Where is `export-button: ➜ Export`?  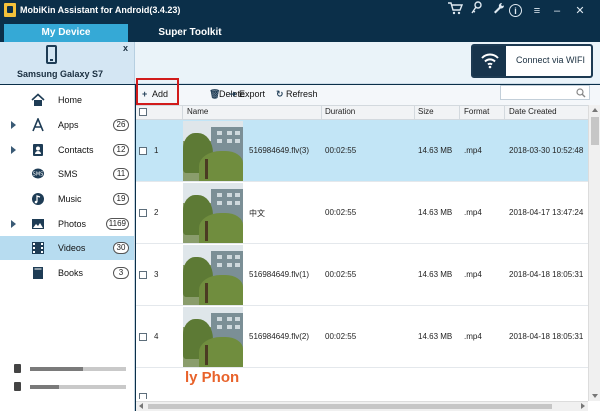 export-button: ➜ Export is located at coordinates (247, 95).